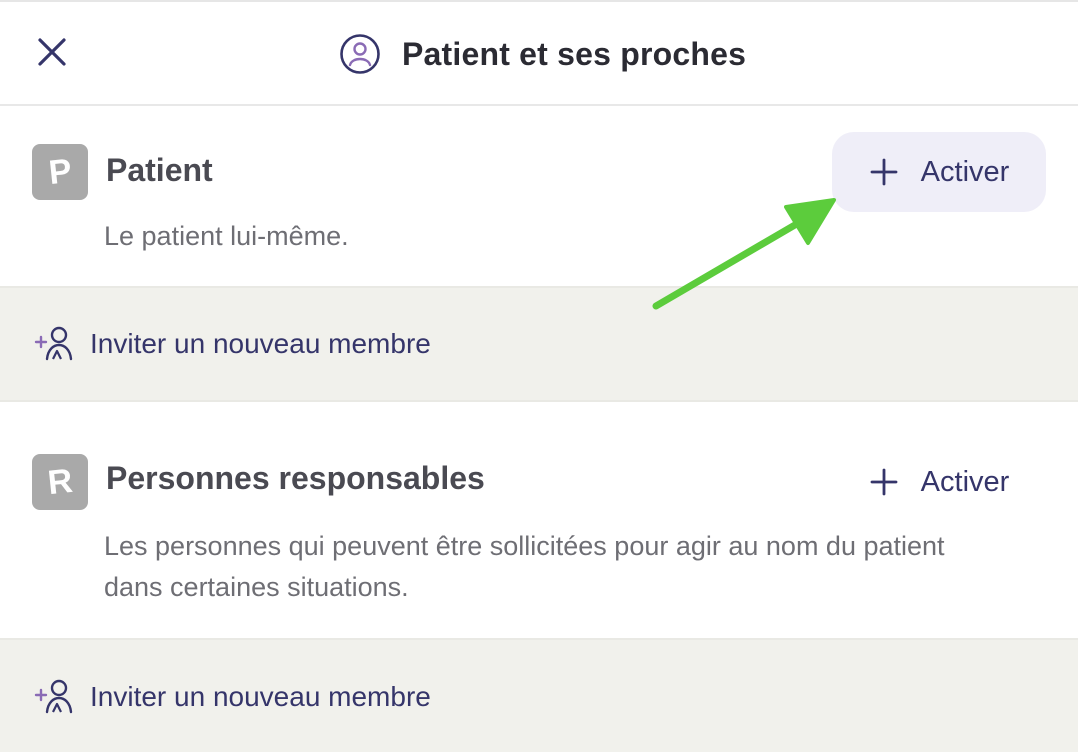  What do you see at coordinates (295, 478) in the screenshot?
I see `role-title: Personnes responsables` at bounding box center [295, 478].